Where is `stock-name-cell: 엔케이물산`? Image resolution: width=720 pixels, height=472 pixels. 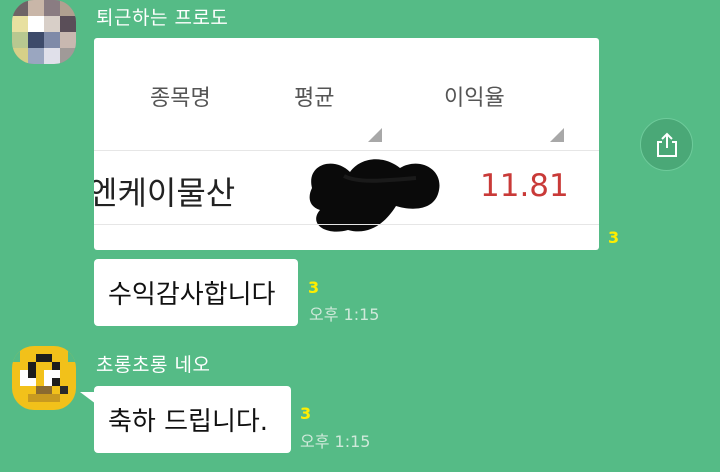 stock-name-cell: 엔케이물산 is located at coordinates (165, 193).